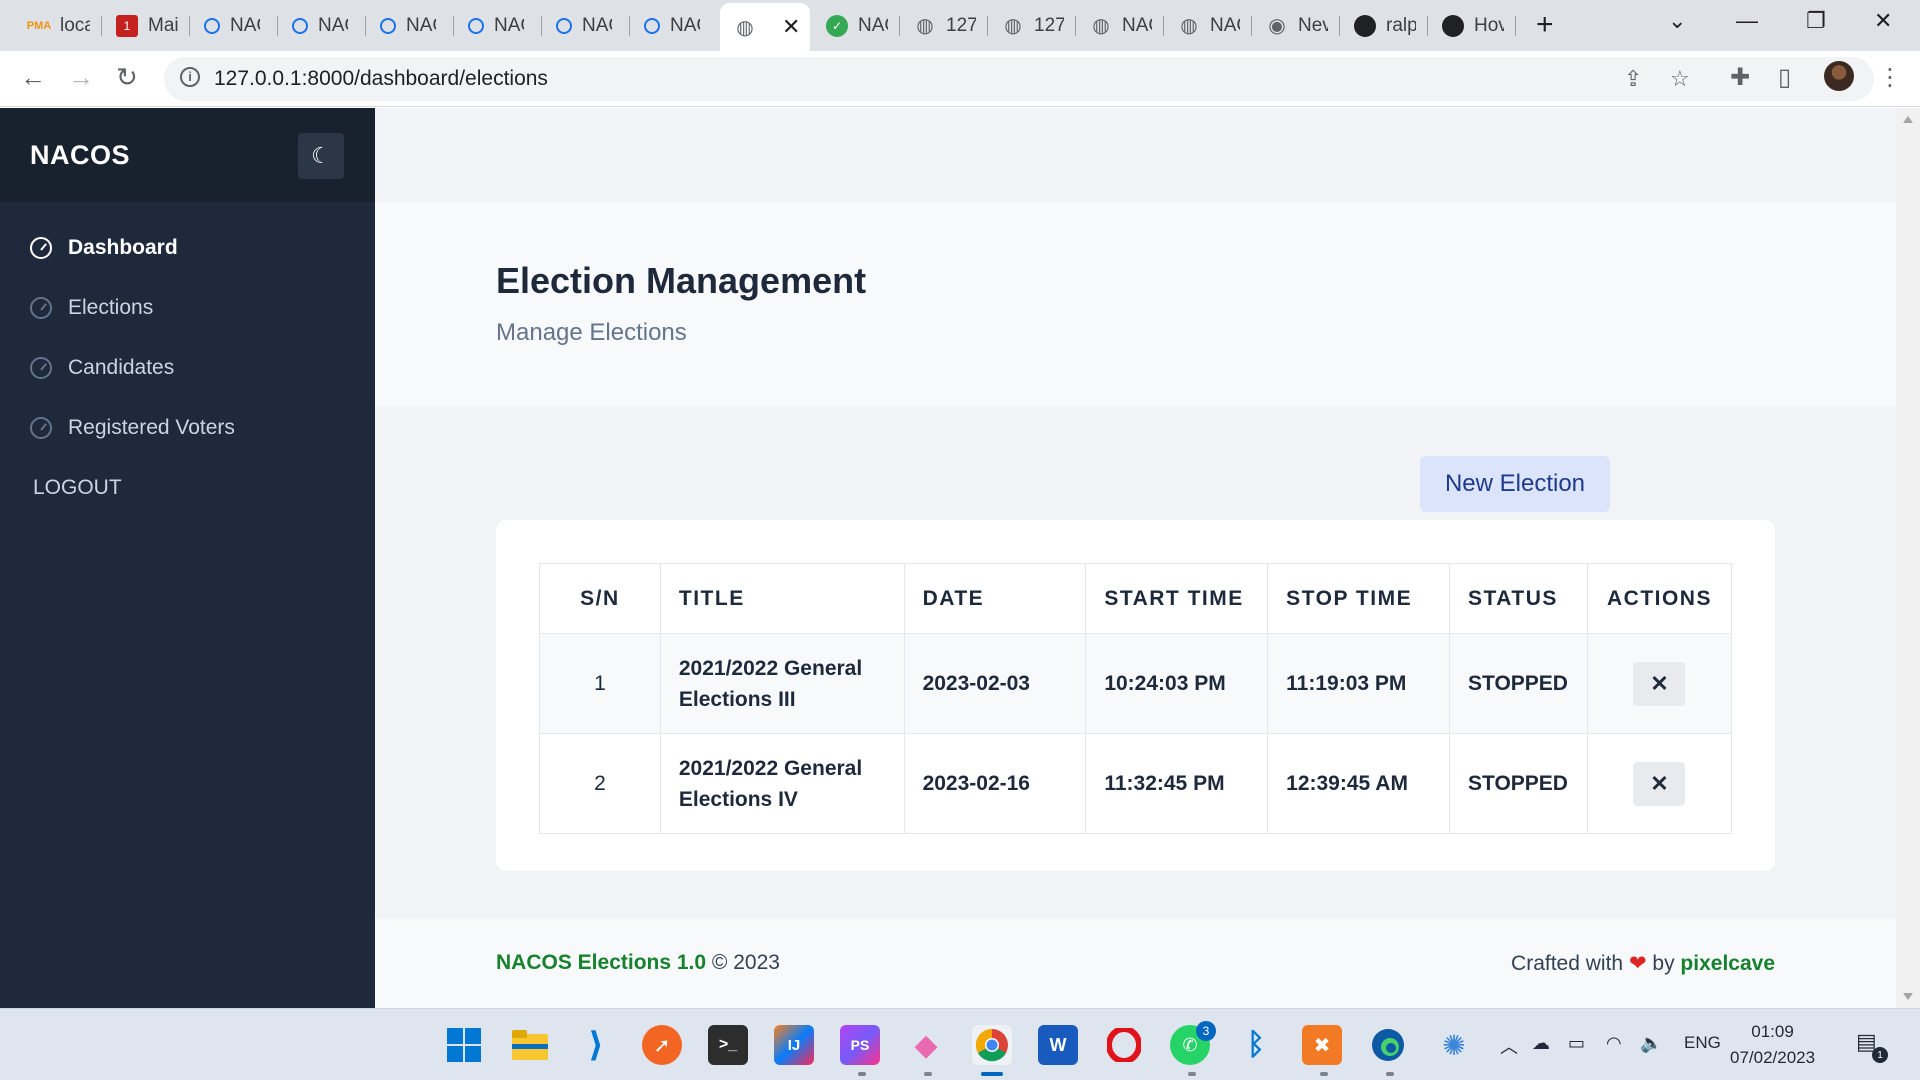 This screenshot has height=1080, width=1920. I want to click on git-tool-icon: ◆, so click(926, 1045).